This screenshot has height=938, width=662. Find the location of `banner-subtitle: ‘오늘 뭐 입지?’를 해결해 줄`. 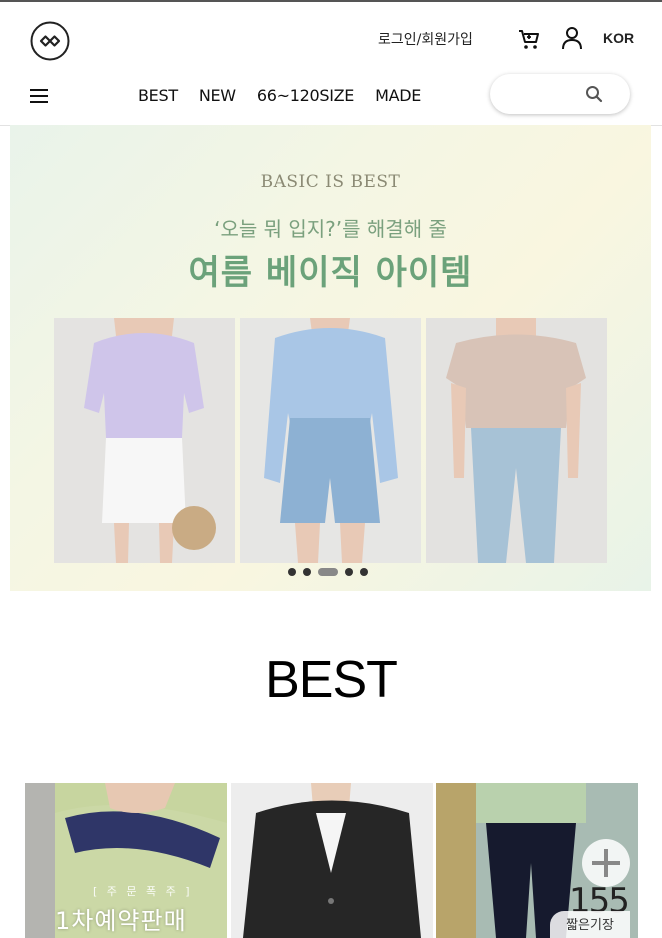

banner-subtitle: ‘오늘 뭐 입지?’를 해결해 줄 is located at coordinates (330, 229).